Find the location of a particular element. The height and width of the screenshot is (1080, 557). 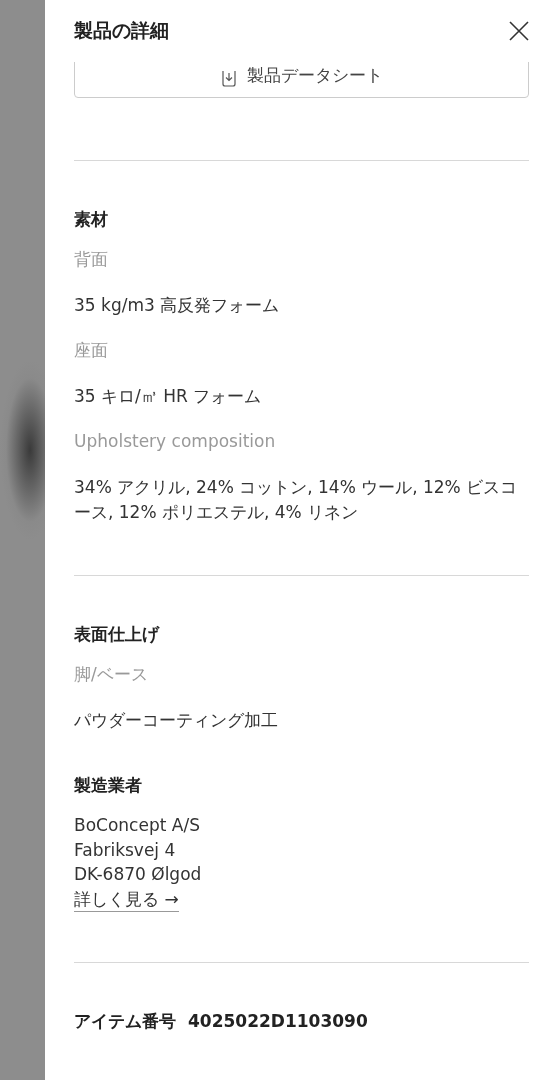

section-heading: 表面仕上げ is located at coordinates (117, 634).